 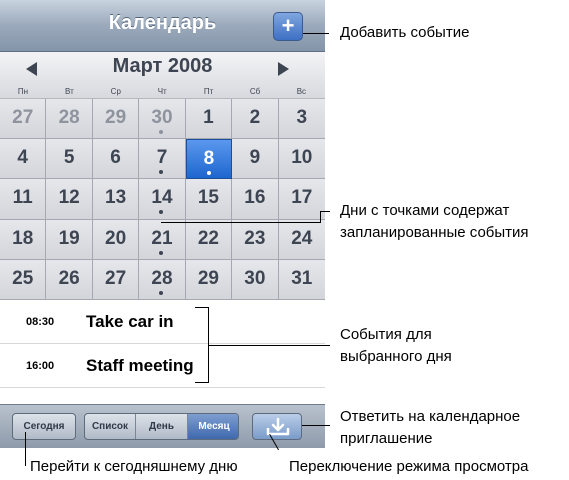 I want to click on day-cell-selected: 8, so click(x=209, y=159).